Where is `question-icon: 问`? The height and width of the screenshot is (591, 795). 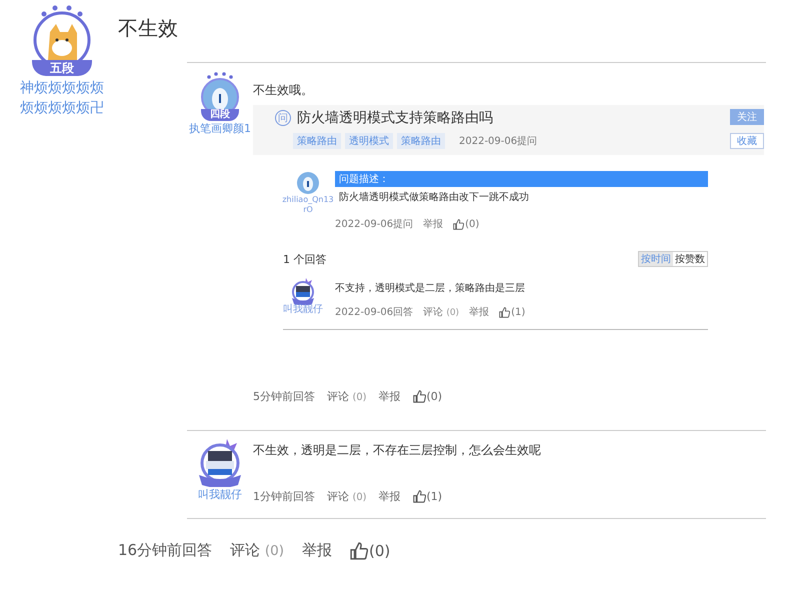 question-icon: 问 is located at coordinates (283, 118).